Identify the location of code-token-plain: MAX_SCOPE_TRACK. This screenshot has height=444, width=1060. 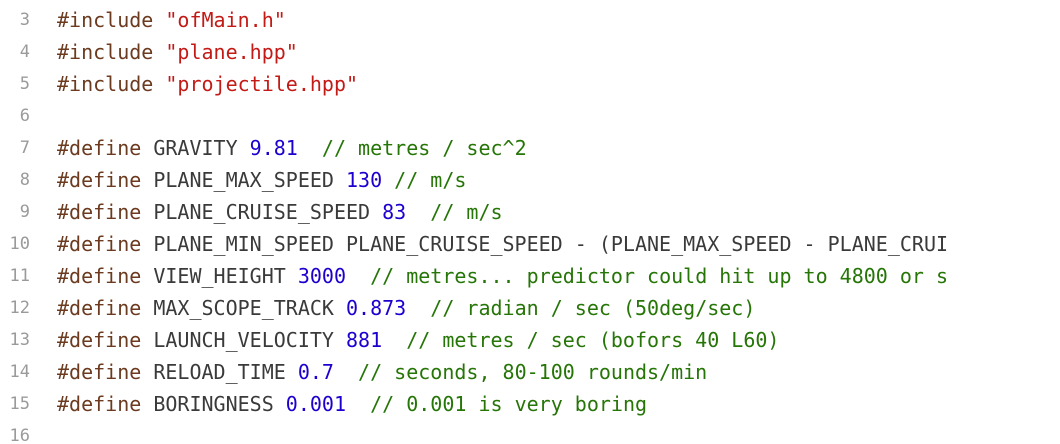
(249, 308).